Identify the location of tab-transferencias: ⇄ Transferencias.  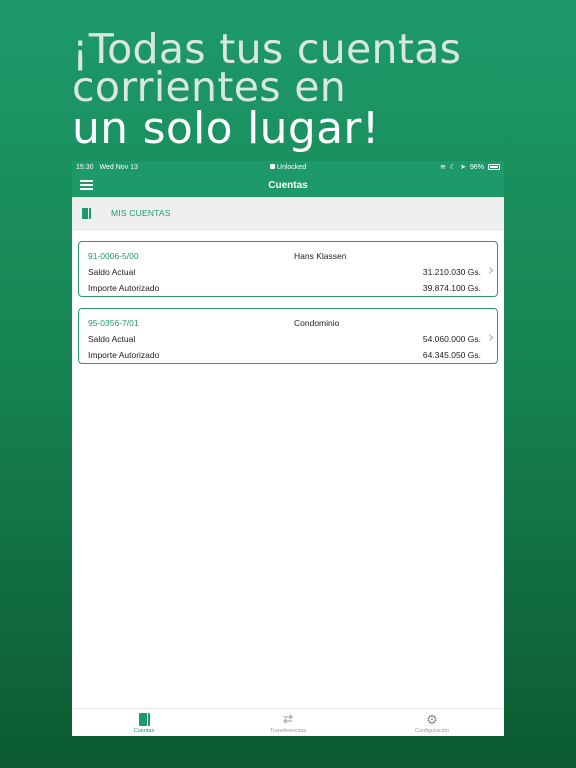
(288, 722).